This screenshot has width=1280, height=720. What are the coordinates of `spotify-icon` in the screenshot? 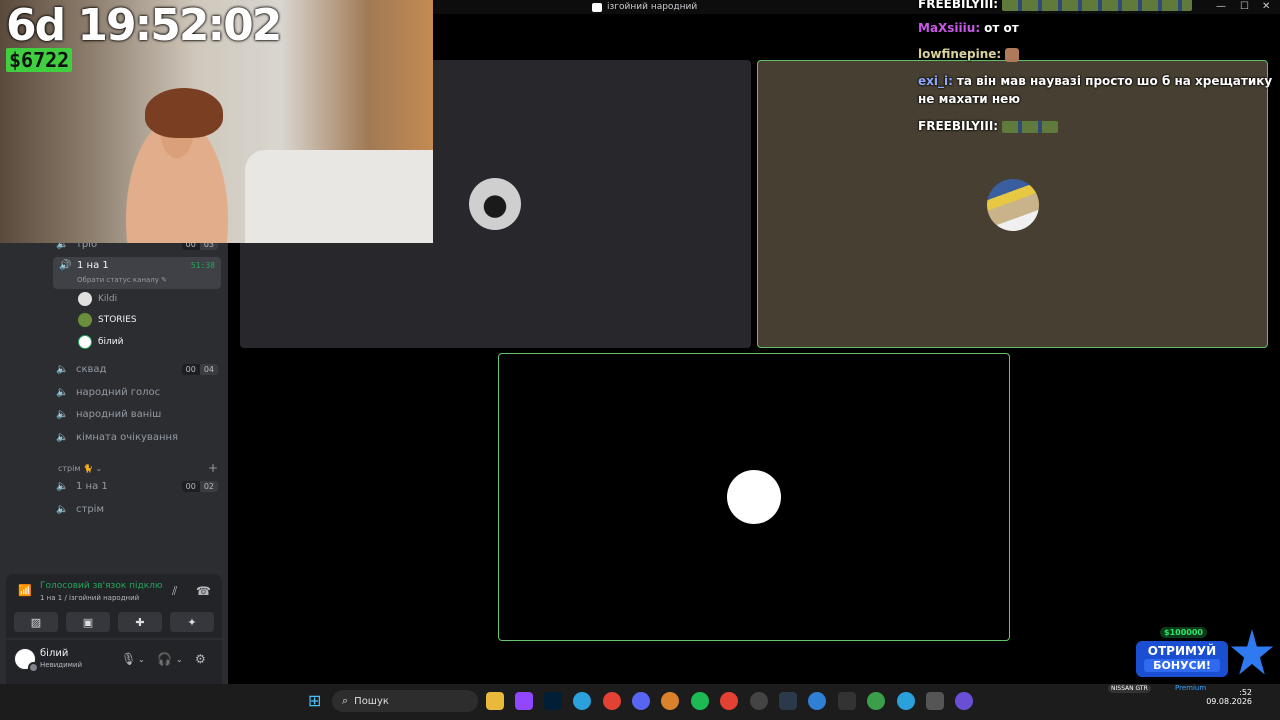 It's located at (700, 701).